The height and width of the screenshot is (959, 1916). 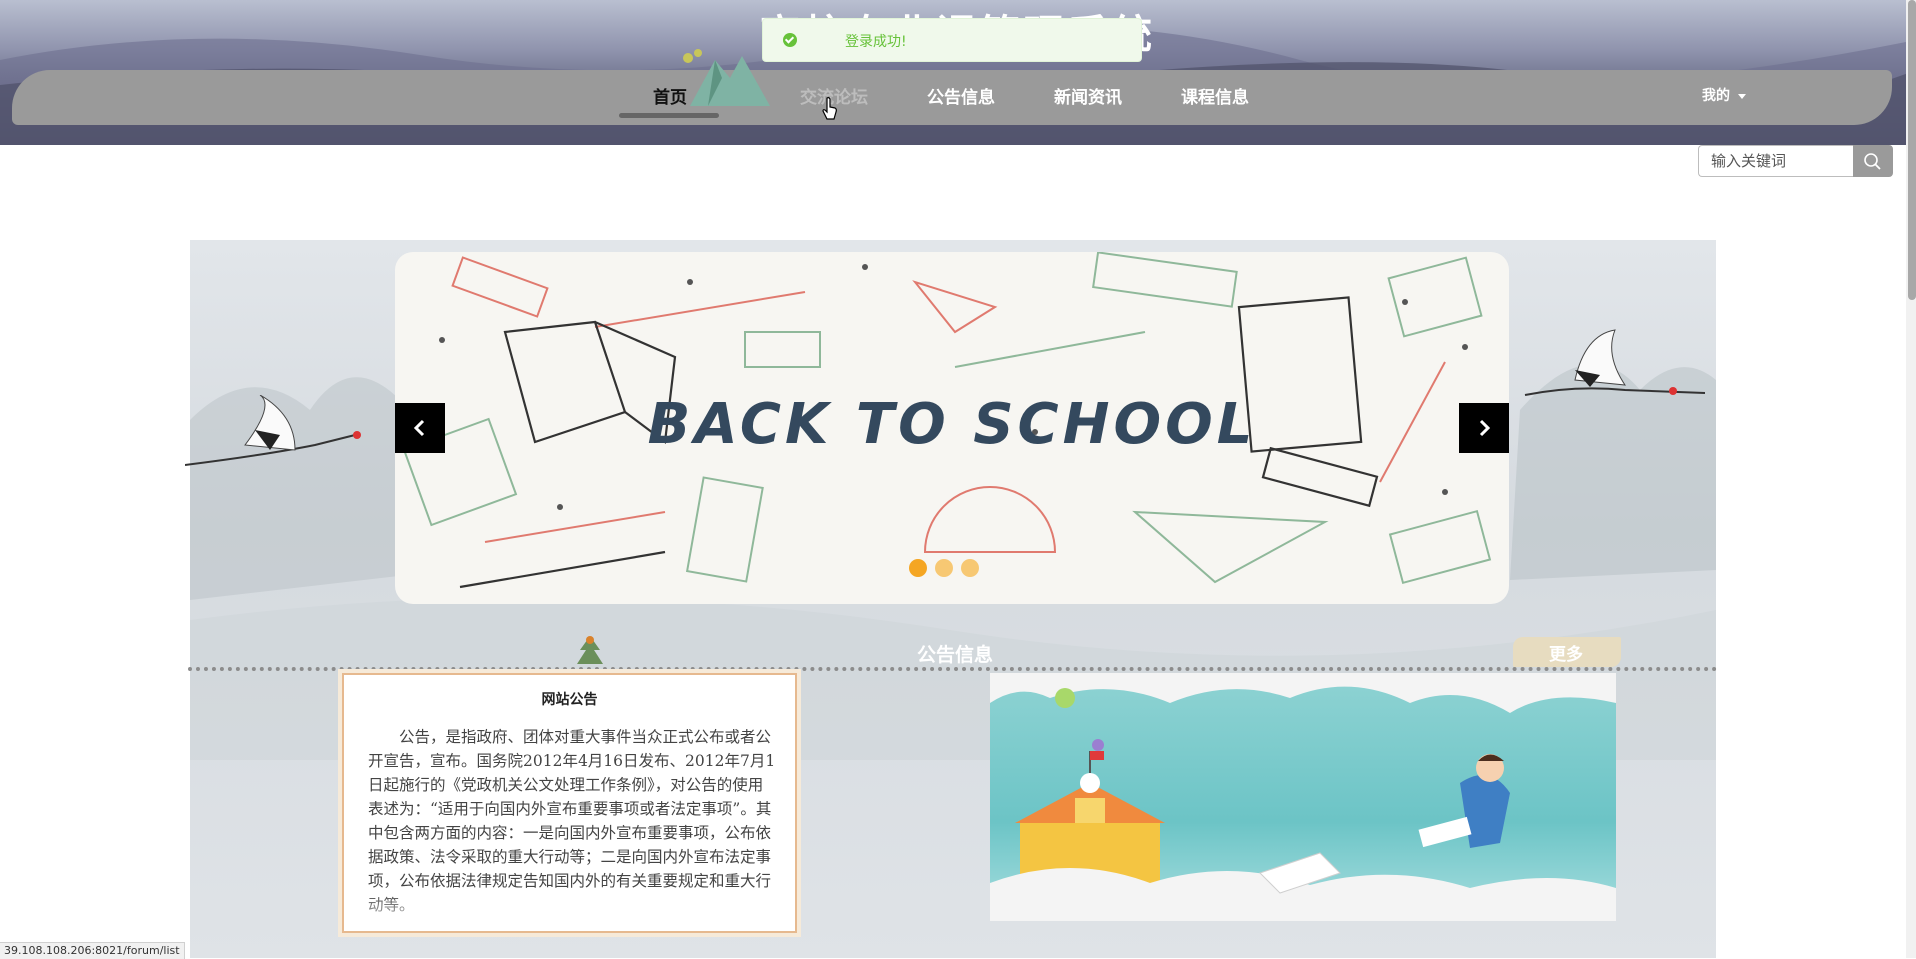 What do you see at coordinates (669, 115) in the screenshot?
I see `nav-active-indicator` at bounding box center [669, 115].